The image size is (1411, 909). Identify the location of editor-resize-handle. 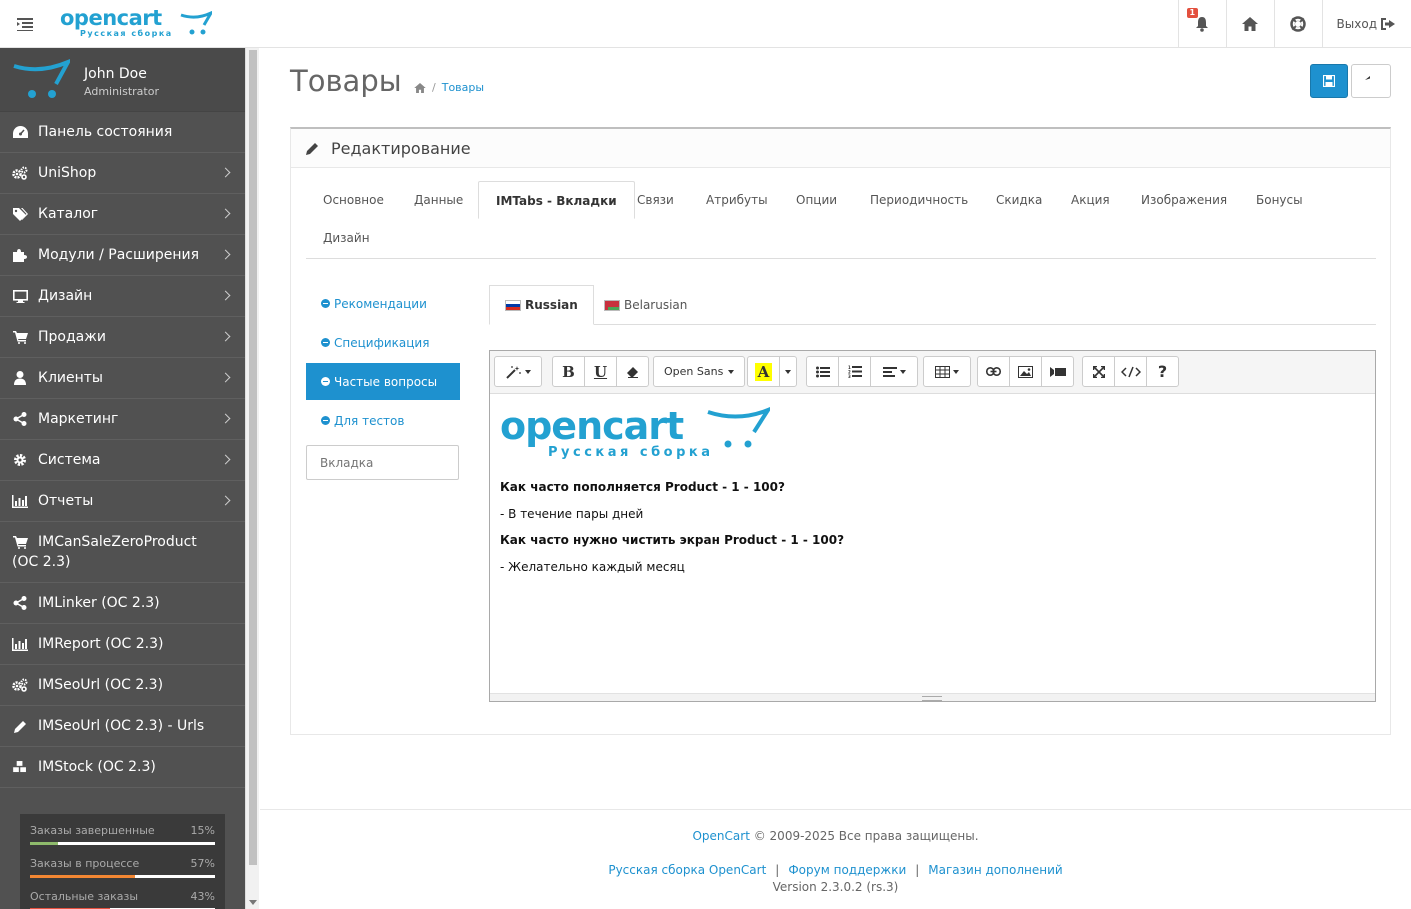
(932, 697).